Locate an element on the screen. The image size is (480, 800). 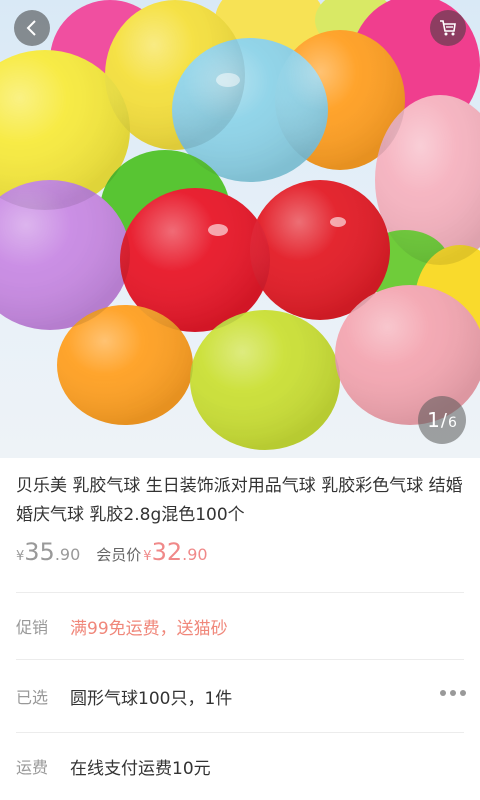
shipping-value: 在线支付运费10元 is located at coordinates (140, 768).